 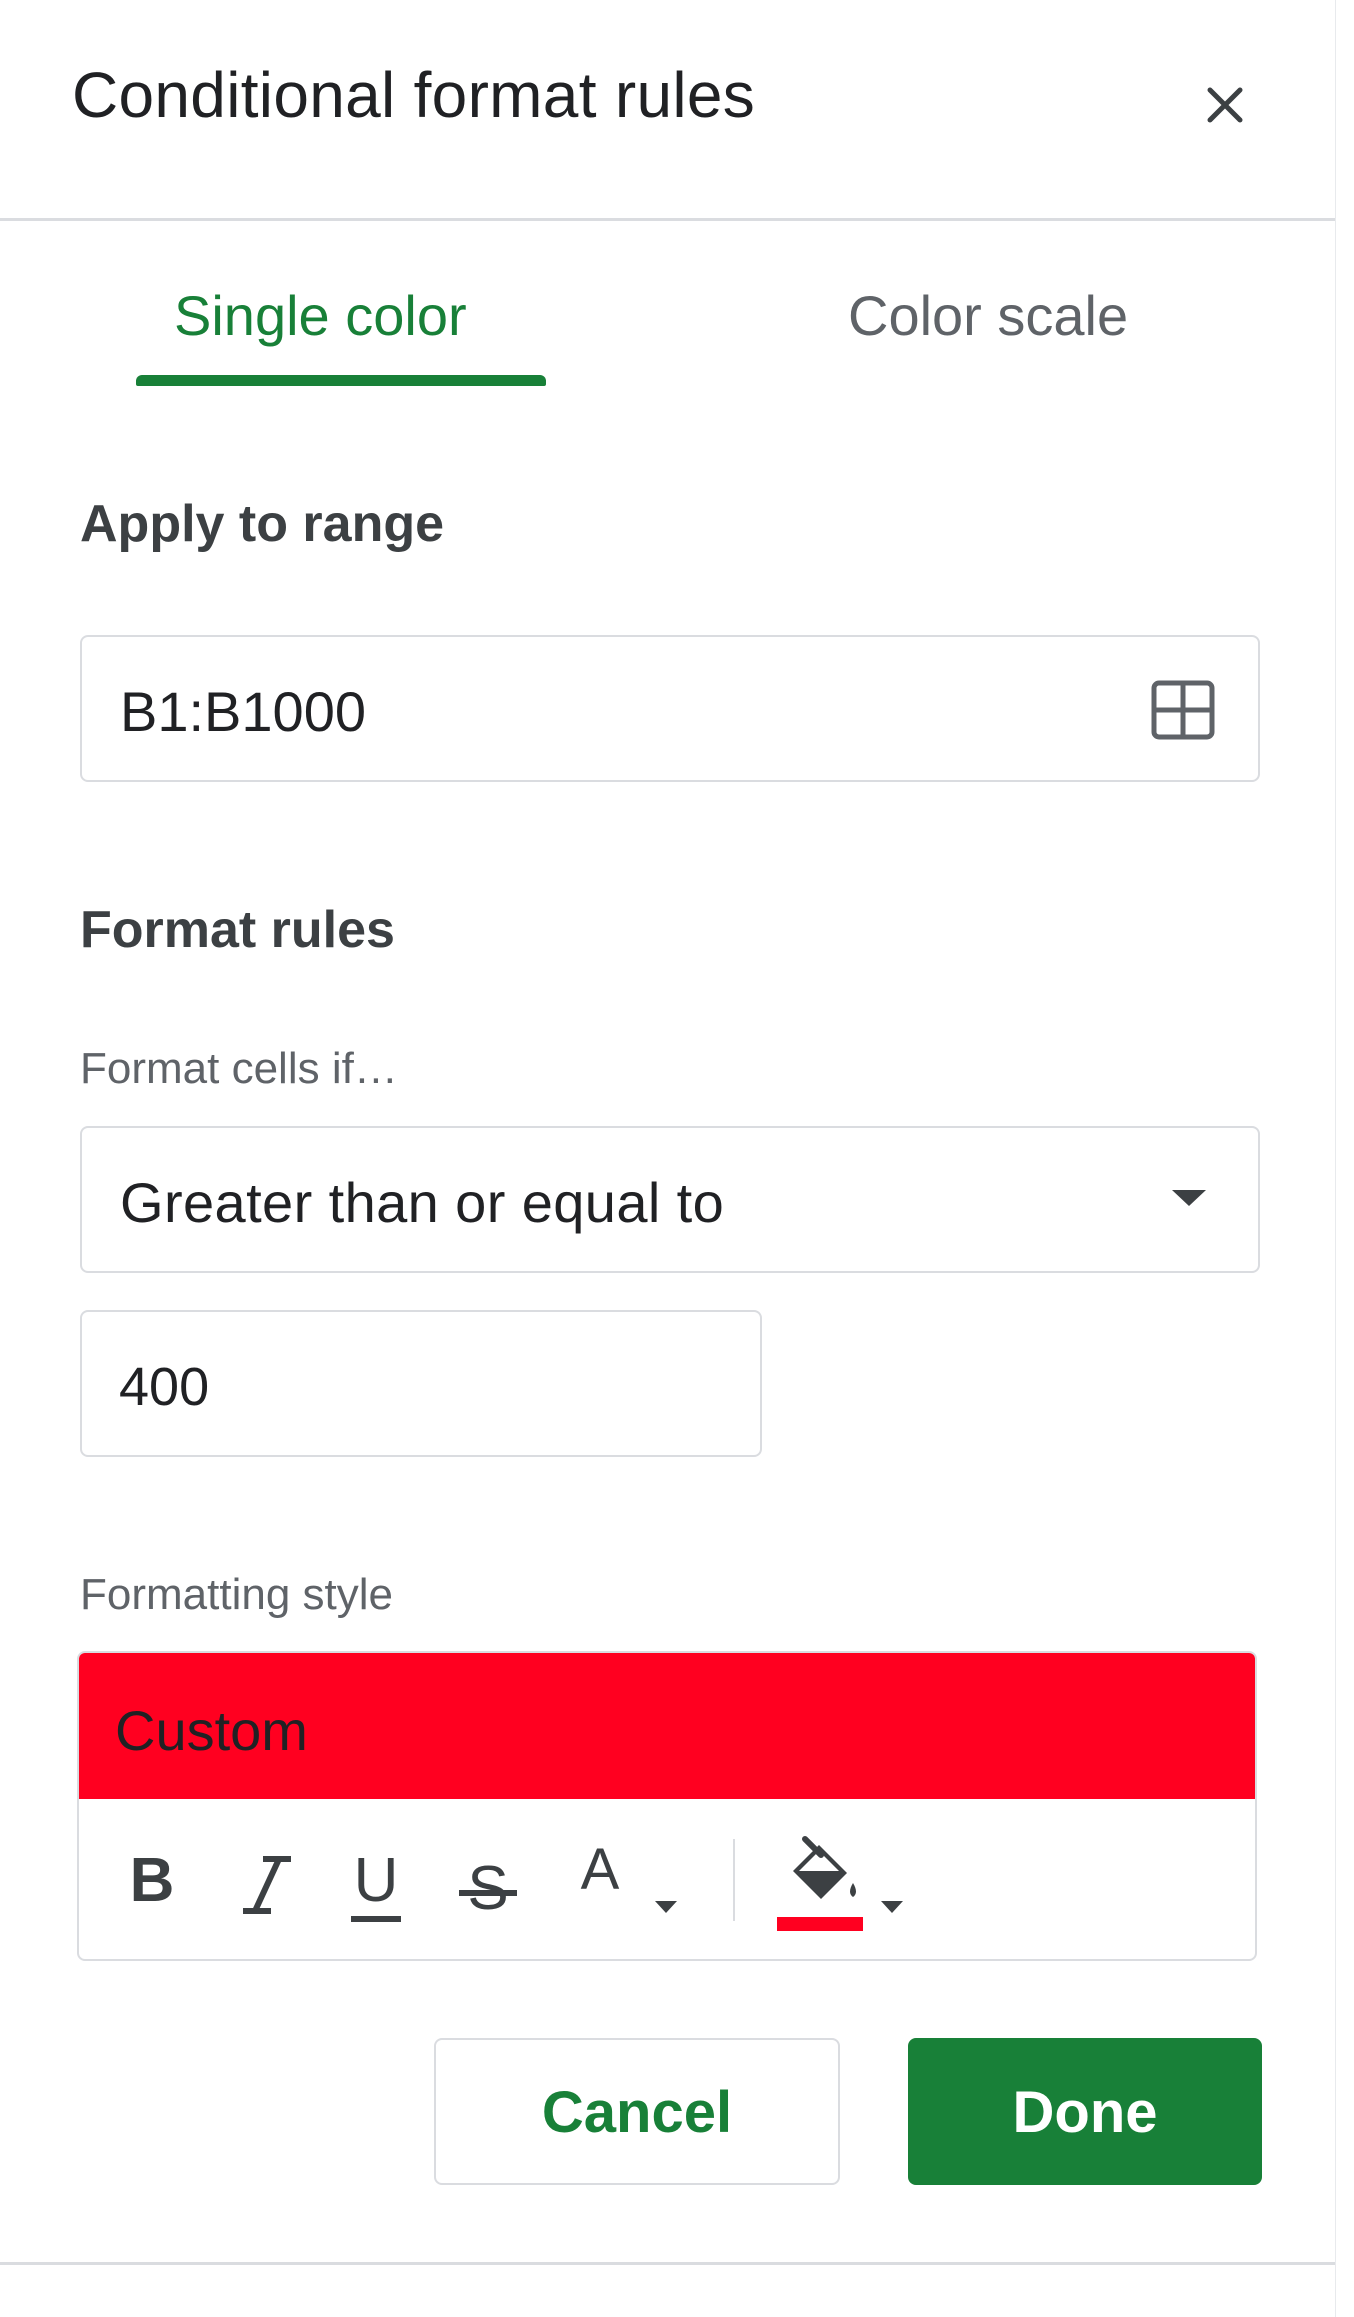 What do you see at coordinates (211, 1730) in the screenshot?
I see `style-preview-text: Custom` at bounding box center [211, 1730].